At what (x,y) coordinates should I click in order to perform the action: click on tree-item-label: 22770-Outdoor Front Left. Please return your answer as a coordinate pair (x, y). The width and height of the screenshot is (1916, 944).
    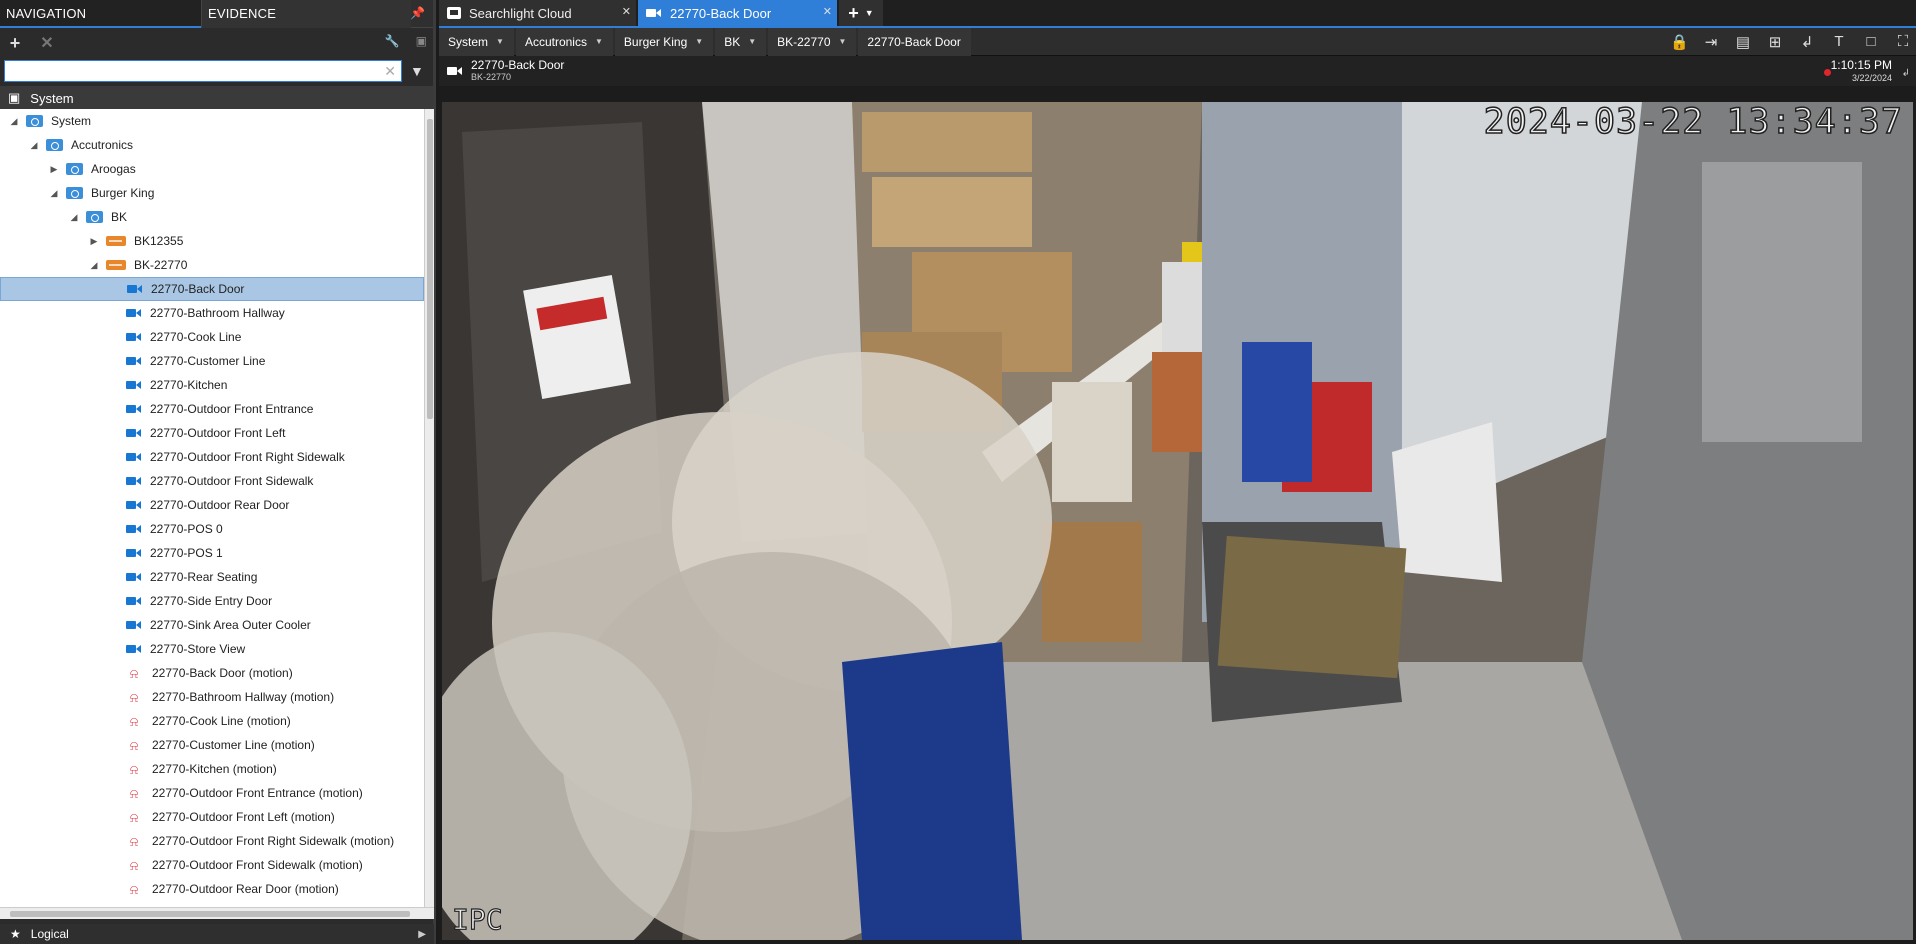
    Looking at the image, I should click on (218, 433).